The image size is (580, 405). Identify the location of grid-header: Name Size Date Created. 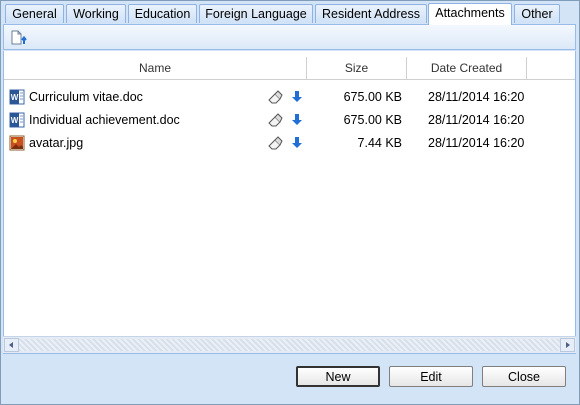
(289, 68).